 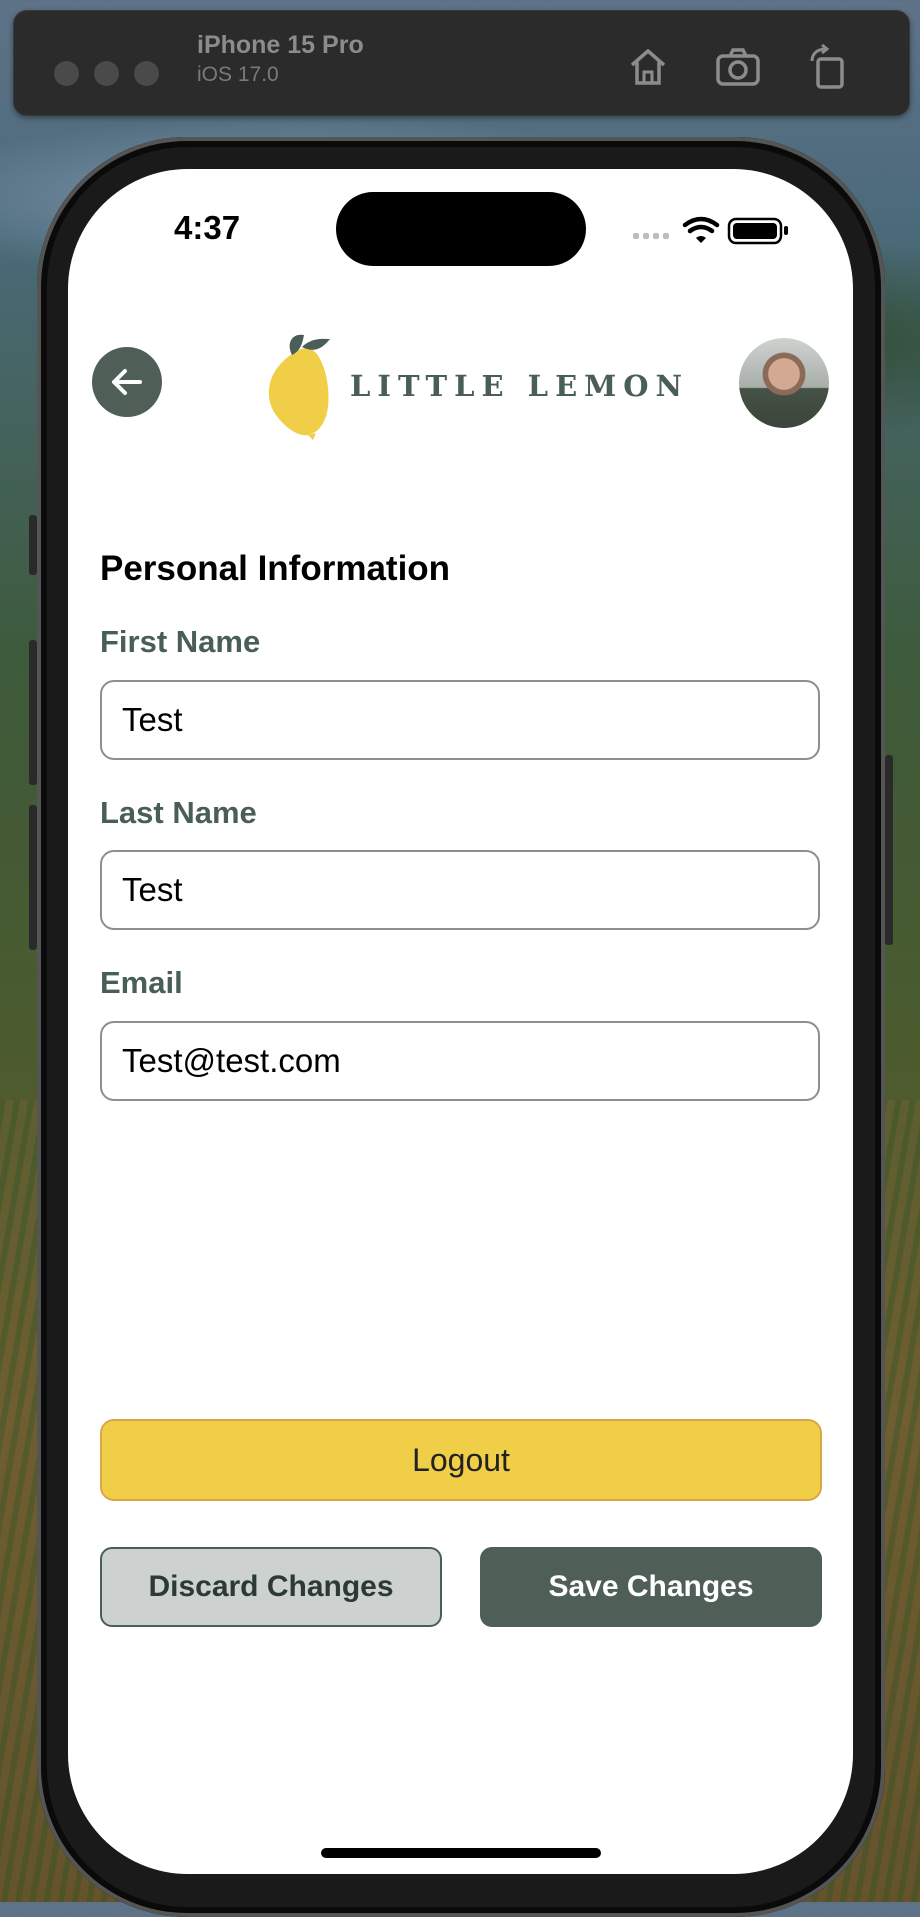 I want to click on discard-changes-button: Discard Changes, so click(x=271, y=1587).